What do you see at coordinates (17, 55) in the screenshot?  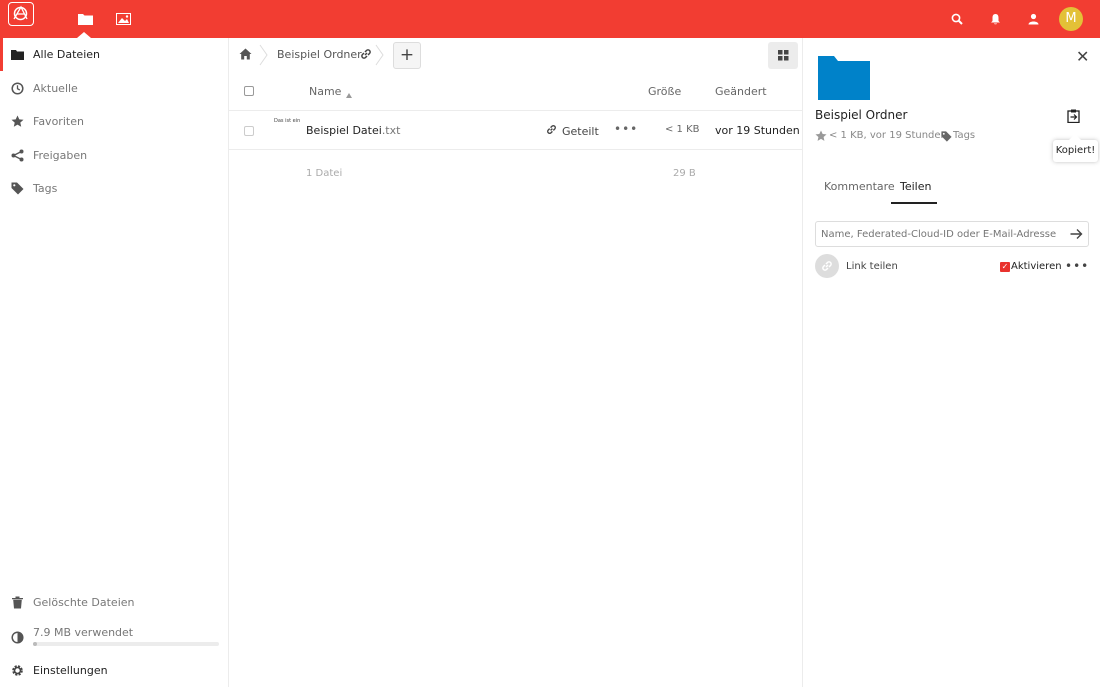 I see `folder-icon` at bounding box center [17, 55].